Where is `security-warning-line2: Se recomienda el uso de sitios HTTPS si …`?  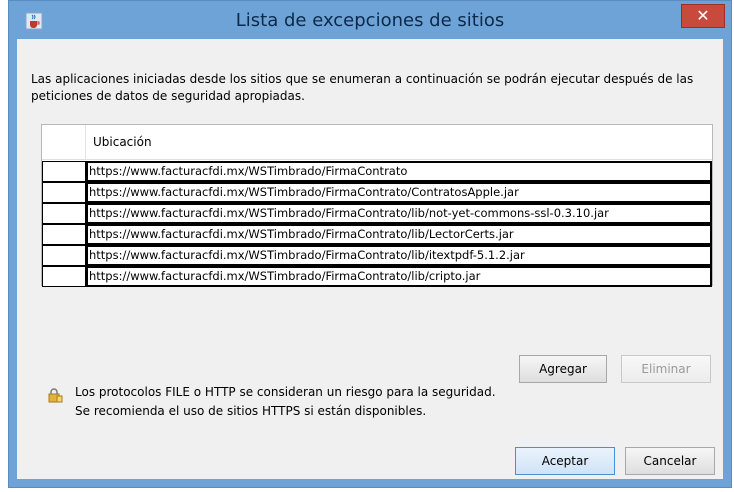
security-warning-line2: Se recomienda el uso de sitios HTTPS si … is located at coordinates (251, 411).